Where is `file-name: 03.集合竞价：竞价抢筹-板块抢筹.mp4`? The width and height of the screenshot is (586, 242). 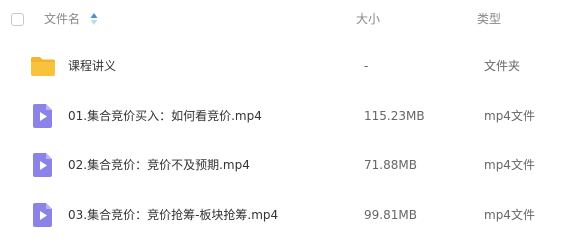
file-name: 03.集合竞价：竞价抢筹-板块抢筹.mp4 is located at coordinates (173, 215).